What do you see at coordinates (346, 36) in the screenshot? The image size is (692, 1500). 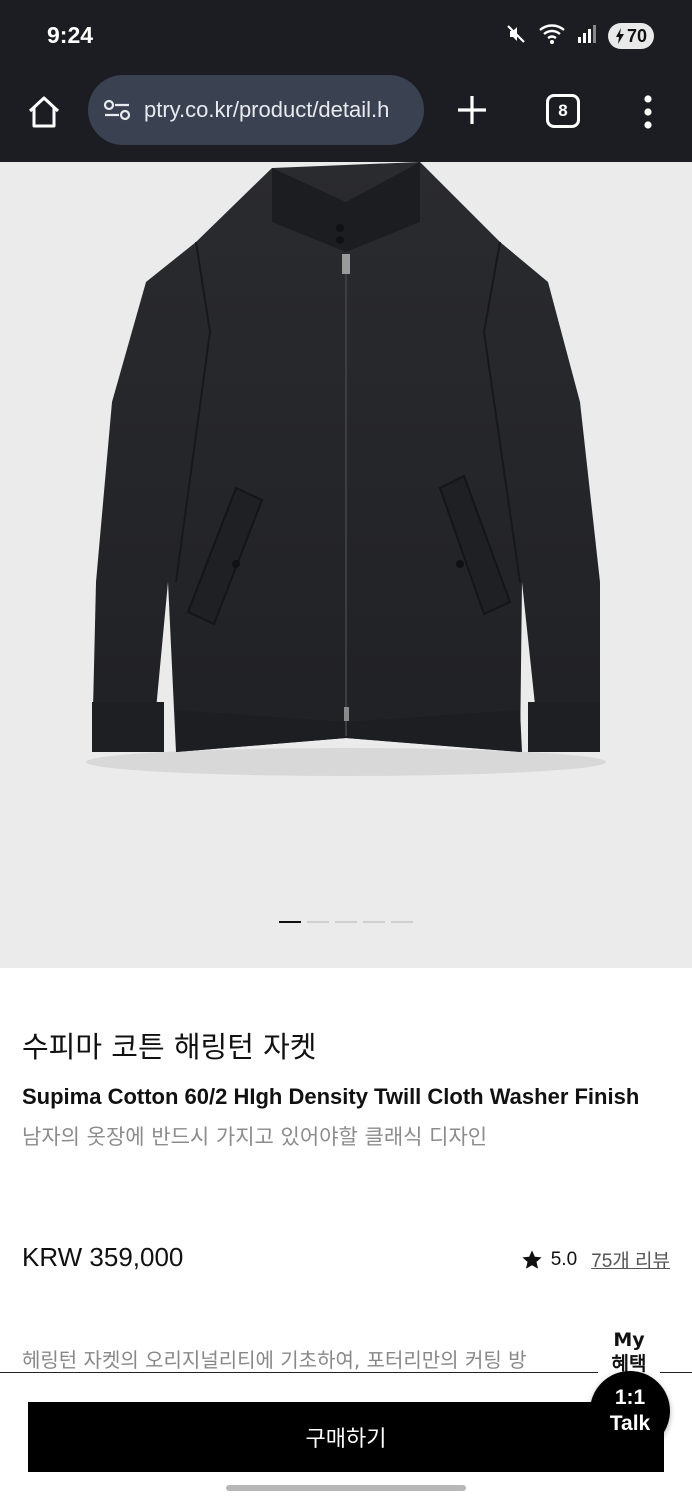 I see `status-bar: 9:24 70` at bounding box center [346, 36].